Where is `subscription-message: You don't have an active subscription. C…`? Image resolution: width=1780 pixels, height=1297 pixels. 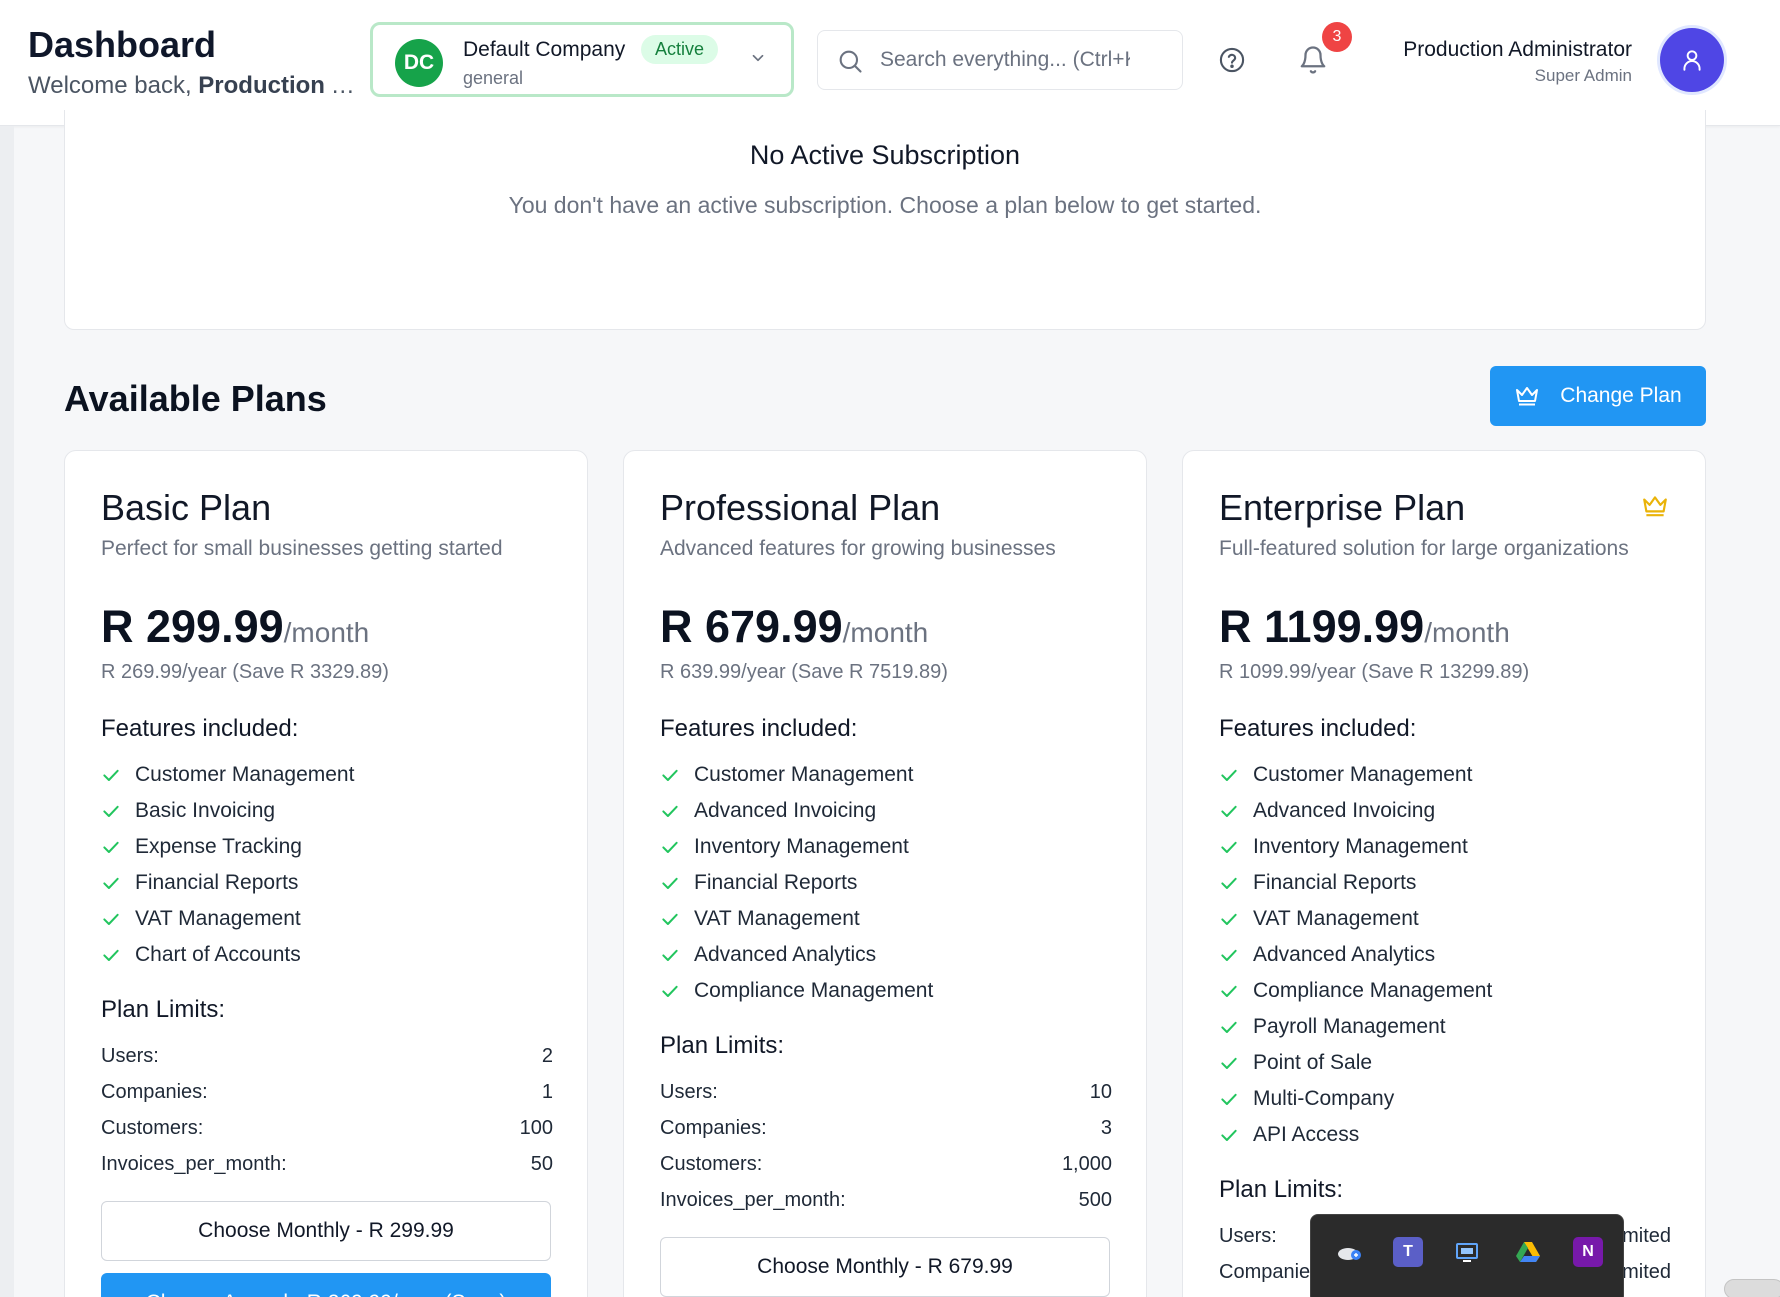
subscription-message: You don't have an active subscription. C… is located at coordinates (885, 205).